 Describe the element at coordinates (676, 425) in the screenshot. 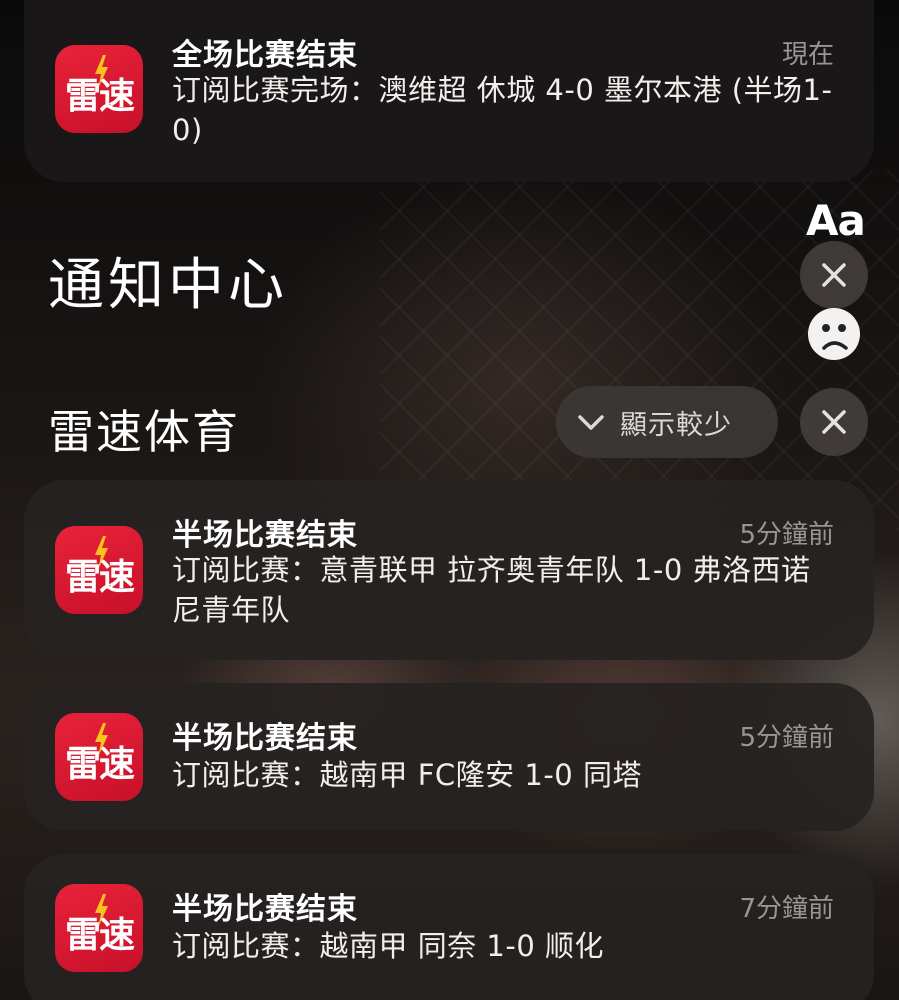

I see `show-less-label: 顯示較少` at that location.